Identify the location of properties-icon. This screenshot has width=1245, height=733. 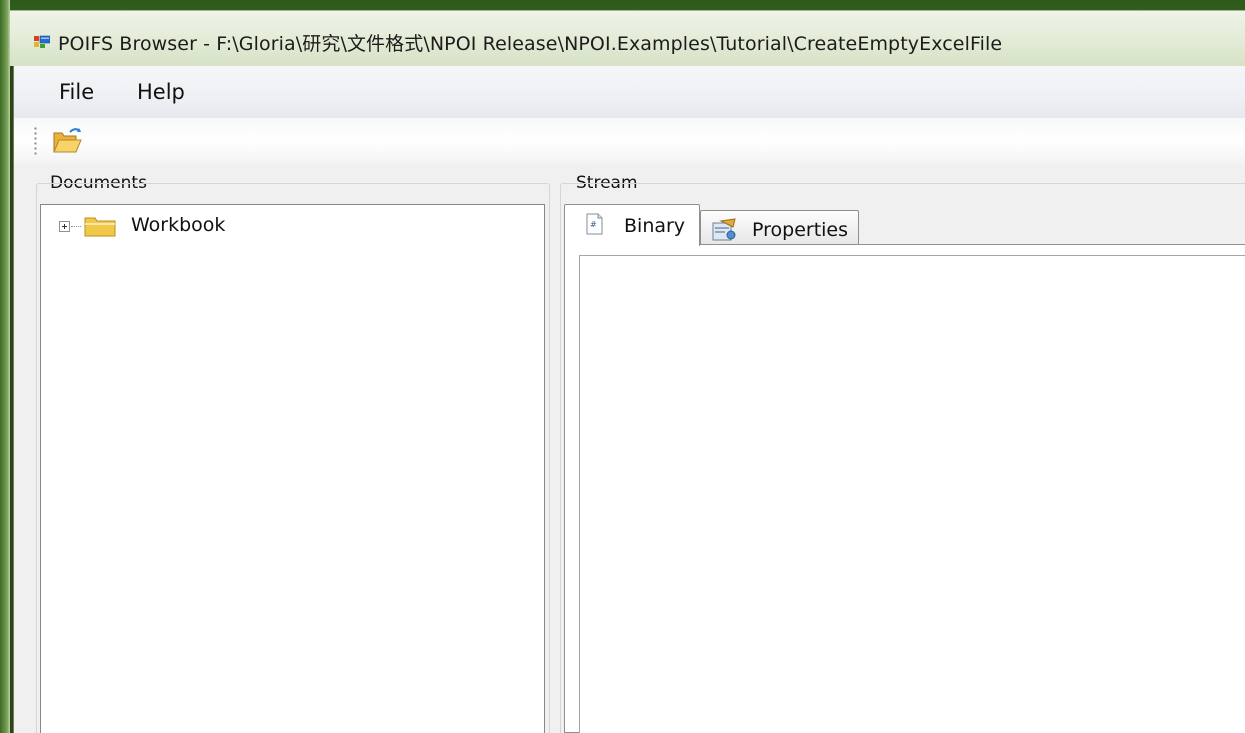
(724, 229).